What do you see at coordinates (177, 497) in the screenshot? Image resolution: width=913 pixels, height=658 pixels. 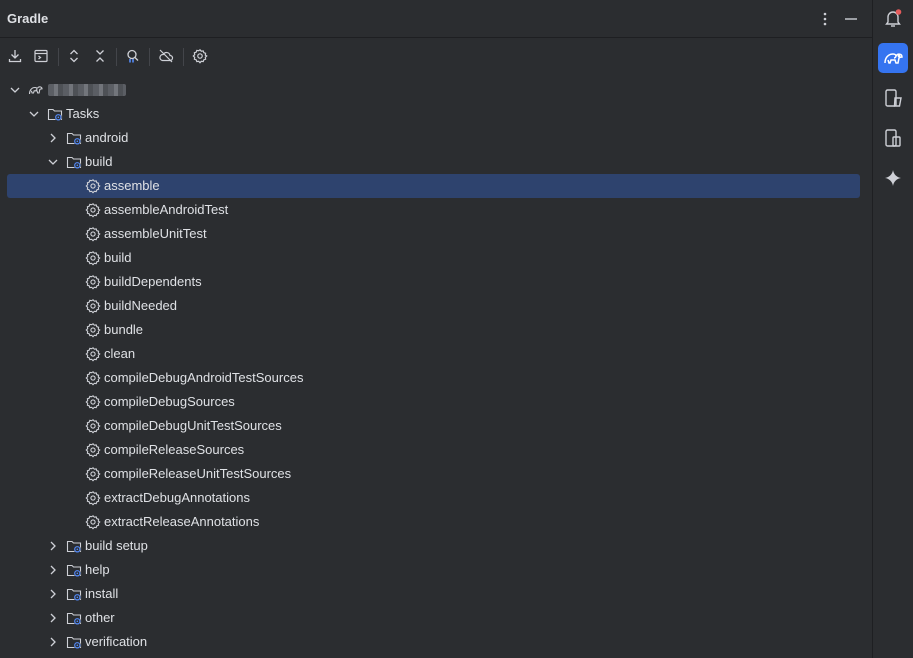 I see `task-label: extractDebugAnnotations` at bounding box center [177, 497].